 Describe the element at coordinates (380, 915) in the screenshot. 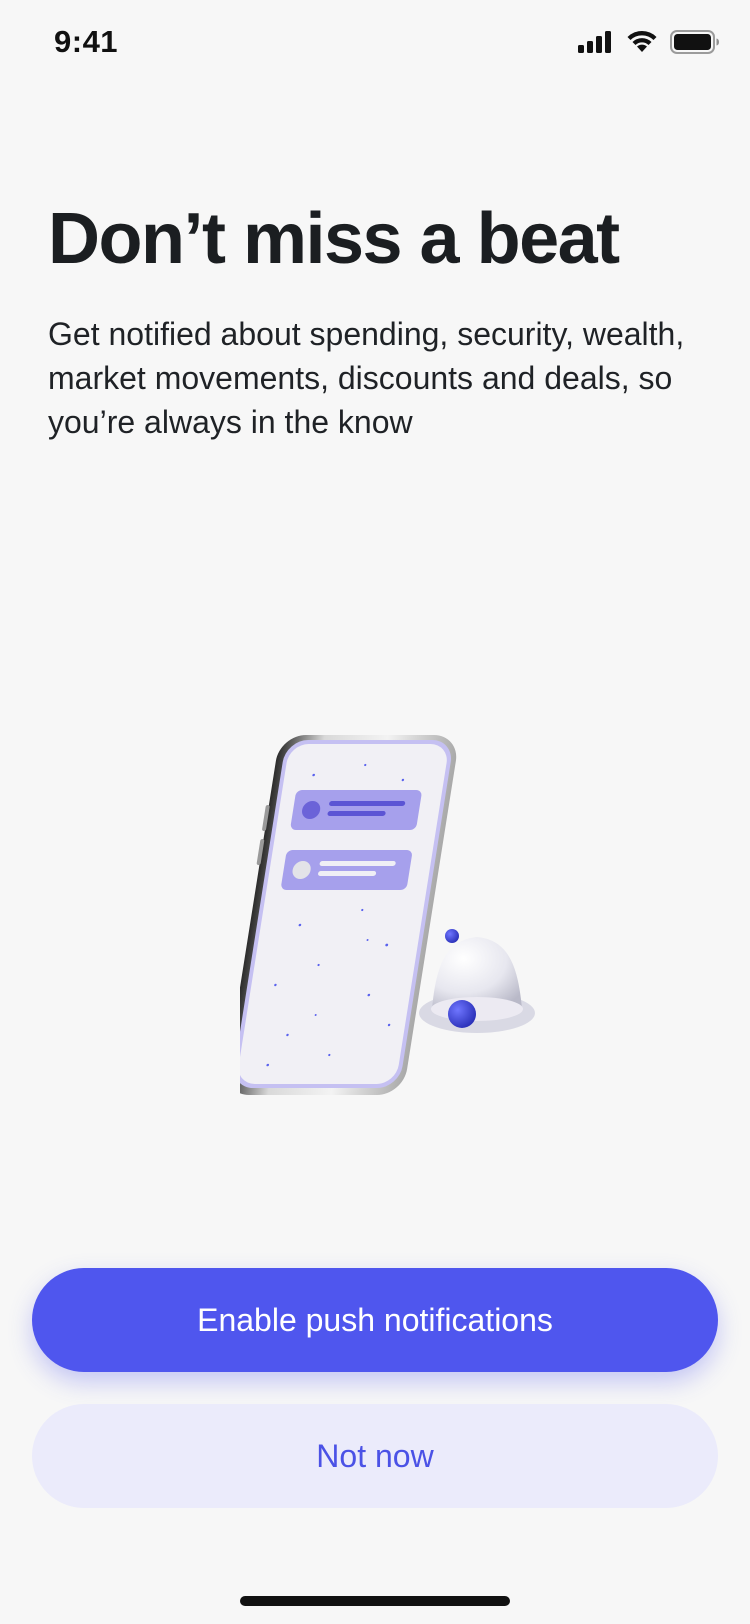

I see `phone-with-bell-icon` at that location.